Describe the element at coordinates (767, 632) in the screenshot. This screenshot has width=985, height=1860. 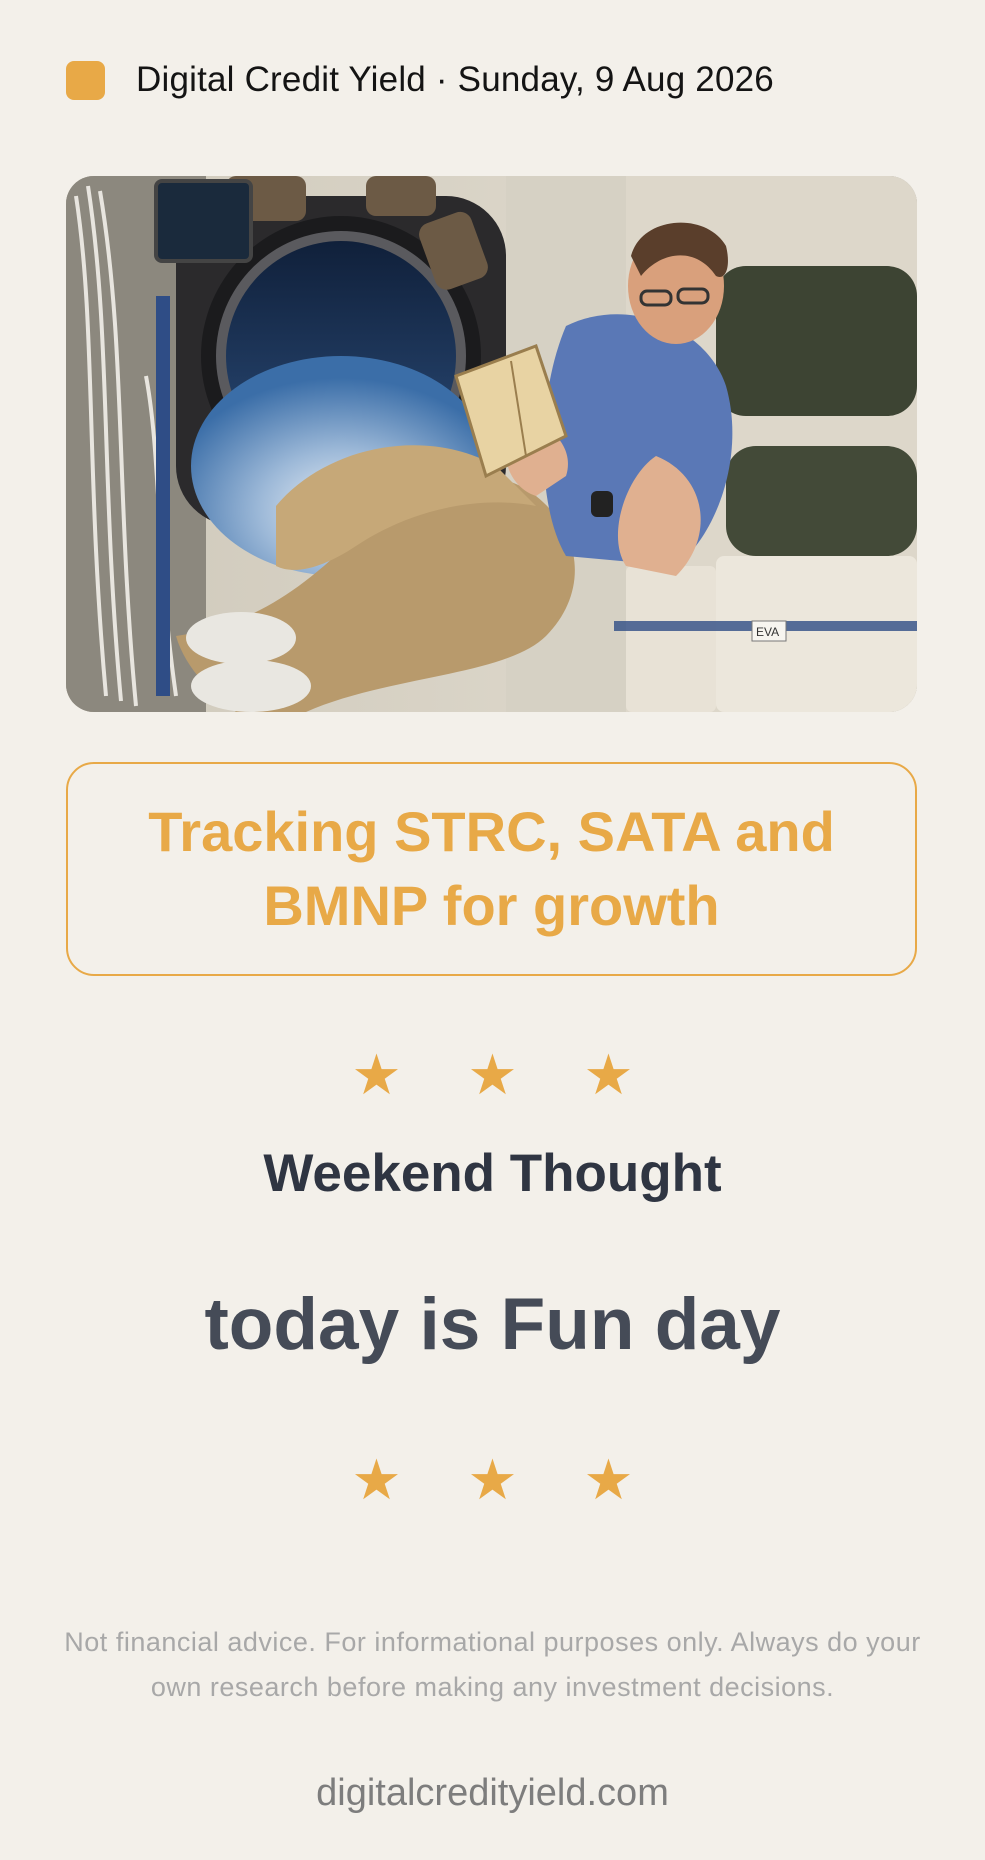
I see `eva-patch-label: EVA` at that location.